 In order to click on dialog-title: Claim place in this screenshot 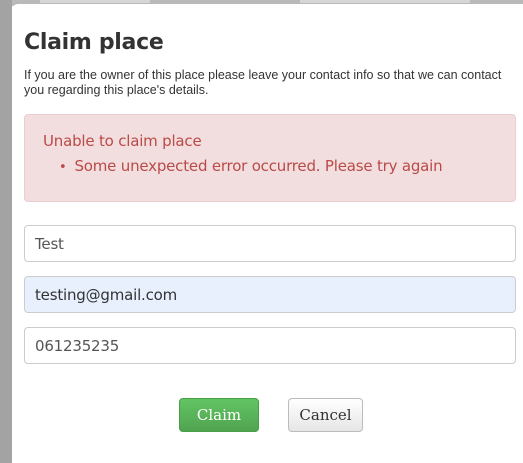, I will do `click(94, 42)`.